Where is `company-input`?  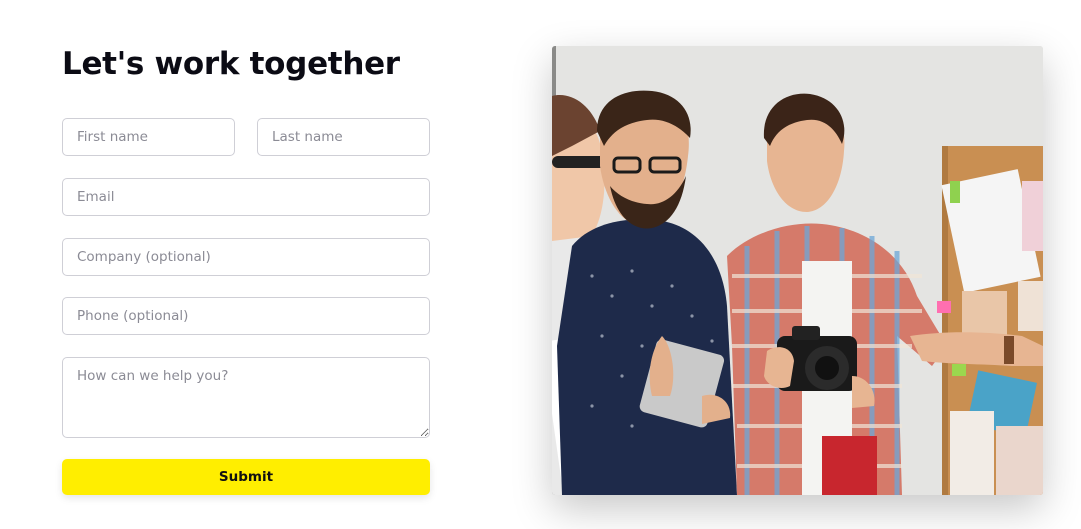
company-input is located at coordinates (246, 257).